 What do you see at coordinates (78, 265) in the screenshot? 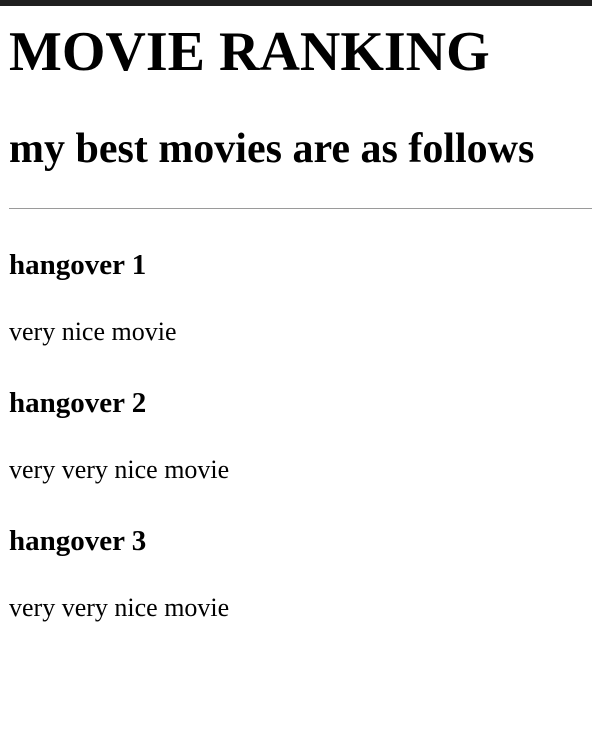
I see `movie-title: hangover 1` at bounding box center [78, 265].